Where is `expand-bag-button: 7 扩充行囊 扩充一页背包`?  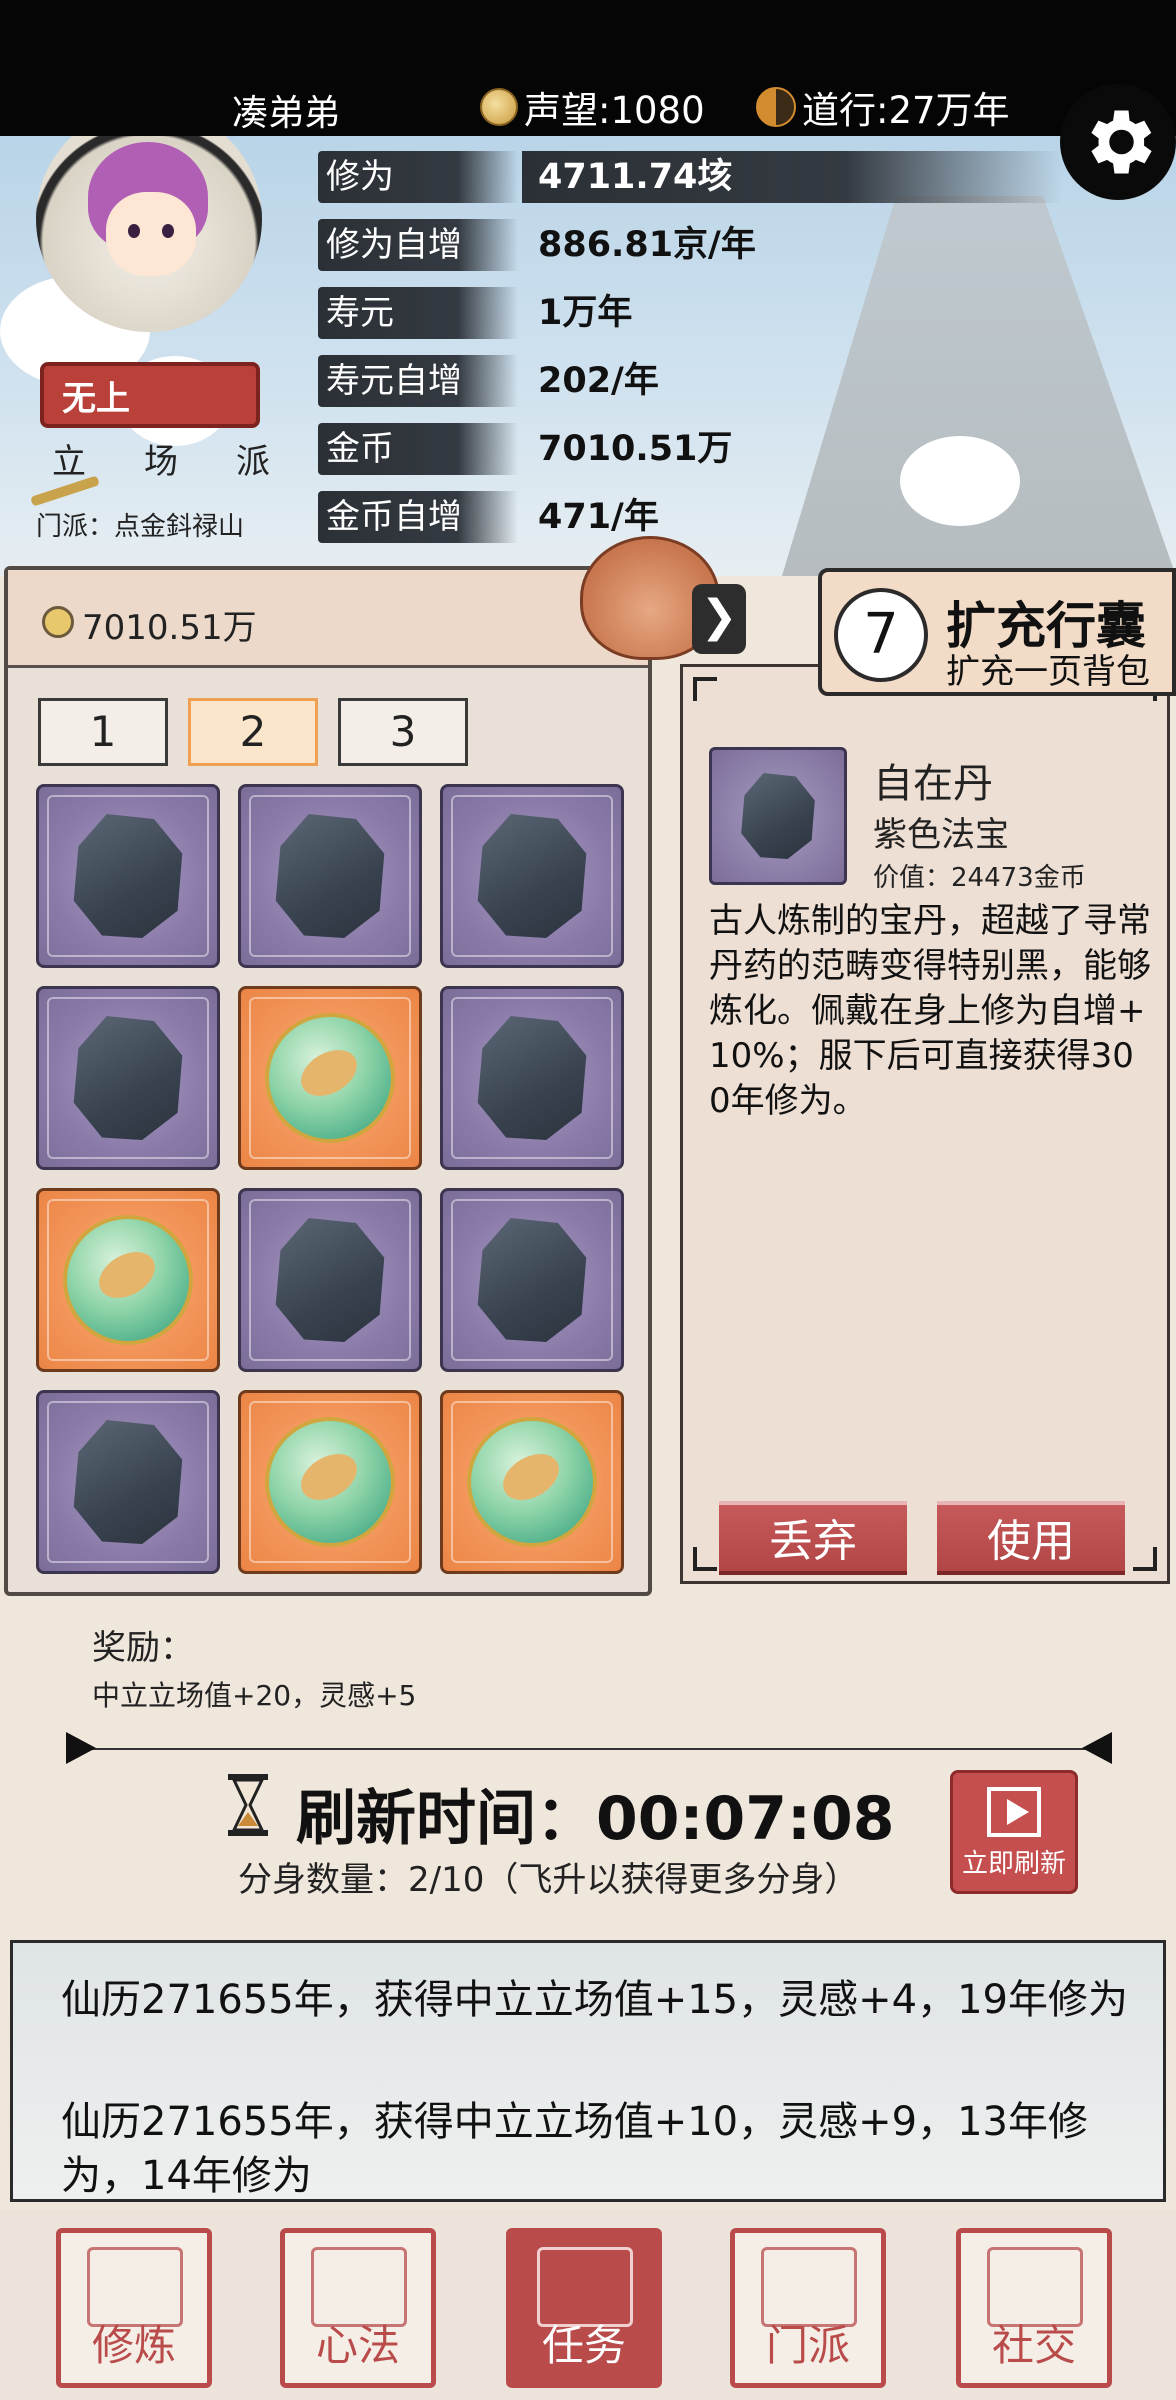 expand-bag-button: 7 扩充行囊 扩充一页背包 is located at coordinates (997, 632).